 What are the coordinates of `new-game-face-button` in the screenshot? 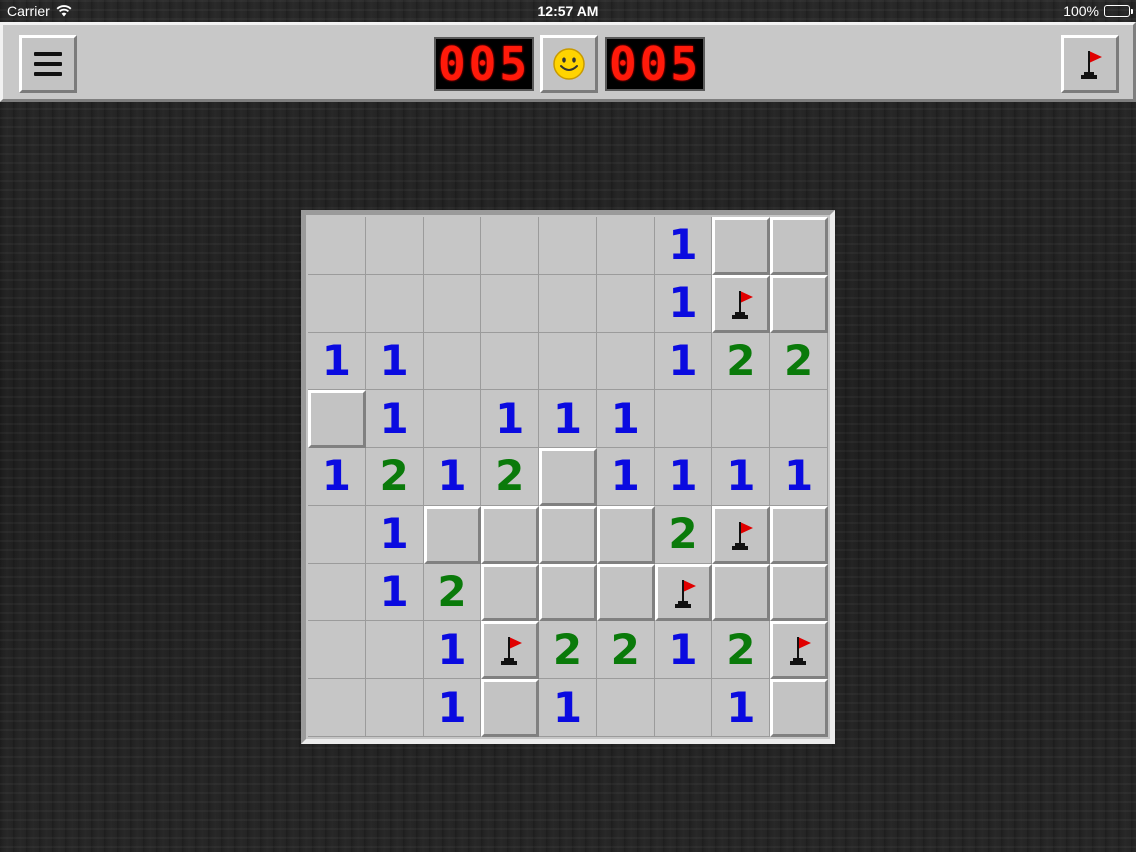 It's located at (569, 64).